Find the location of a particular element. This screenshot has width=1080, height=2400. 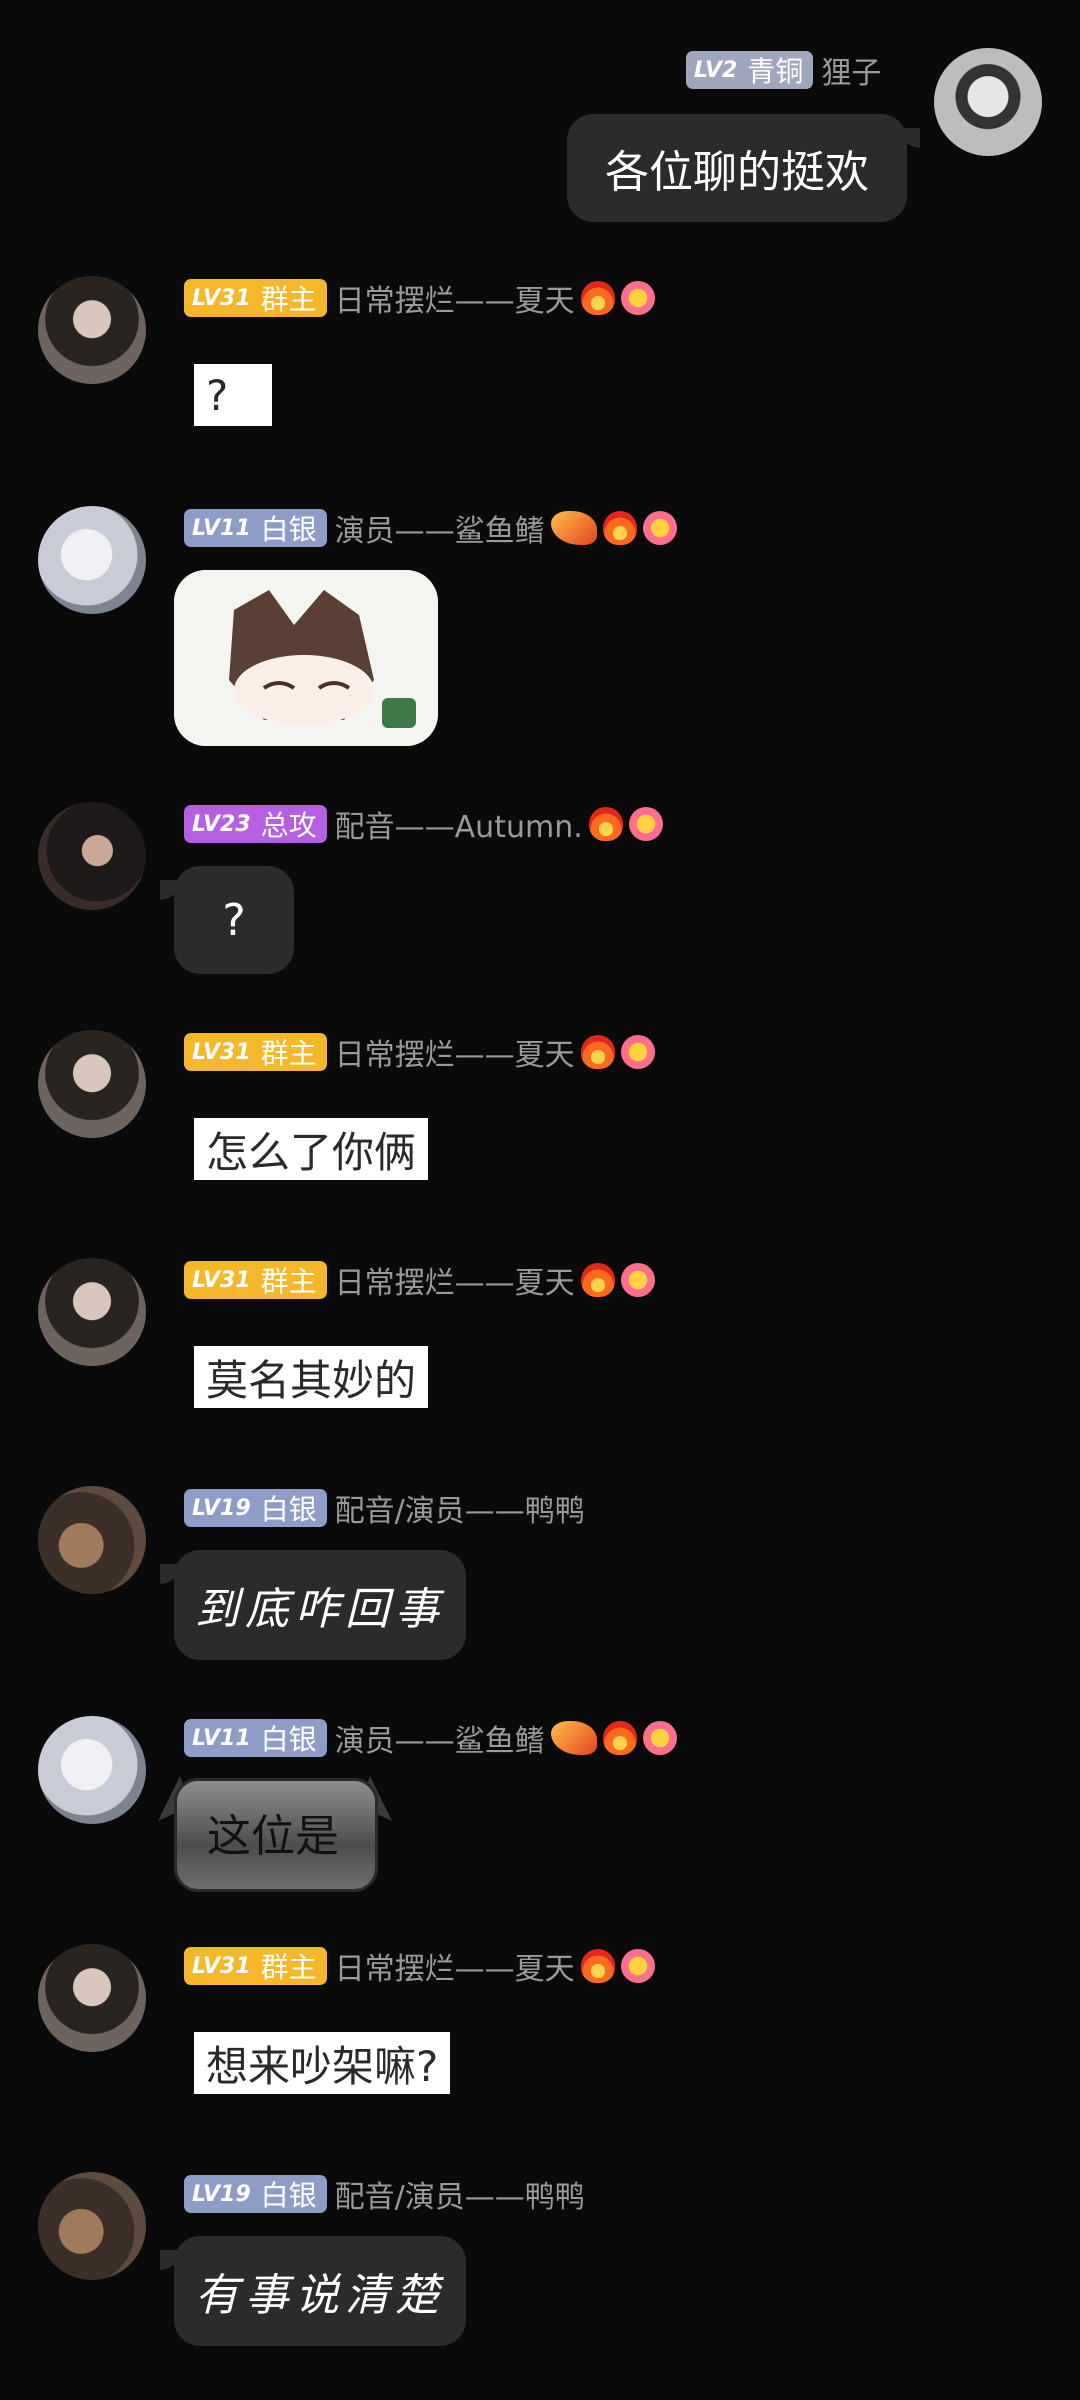

message-bubble: 这位是 is located at coordinates (273, 1832).